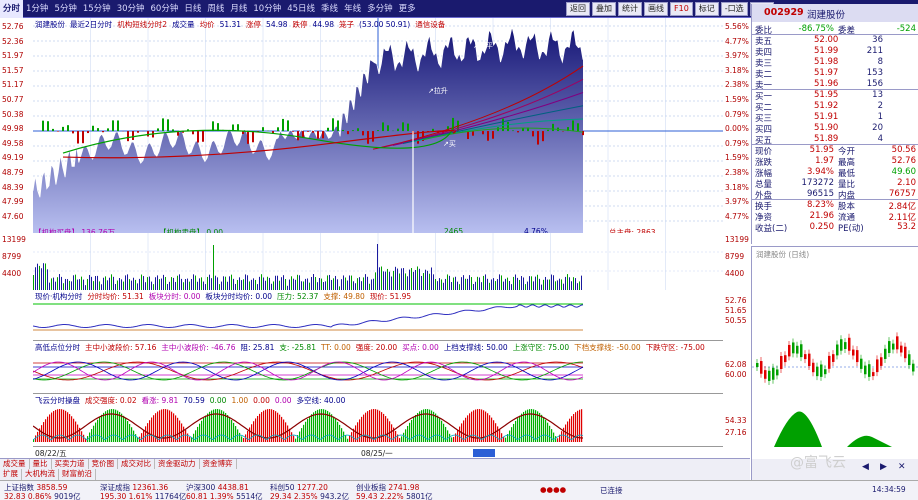 Image resolution: width=918 pixels, height=500 pixels. Describe the element at coordinates (784, 12) in the screenshot. I see `stock-code: 002929` at that location.